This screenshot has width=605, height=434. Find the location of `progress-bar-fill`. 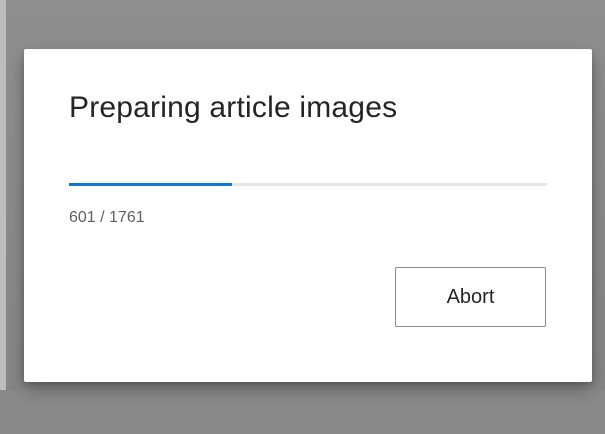

progress-bar-fill is located at coordinates (151, 184).